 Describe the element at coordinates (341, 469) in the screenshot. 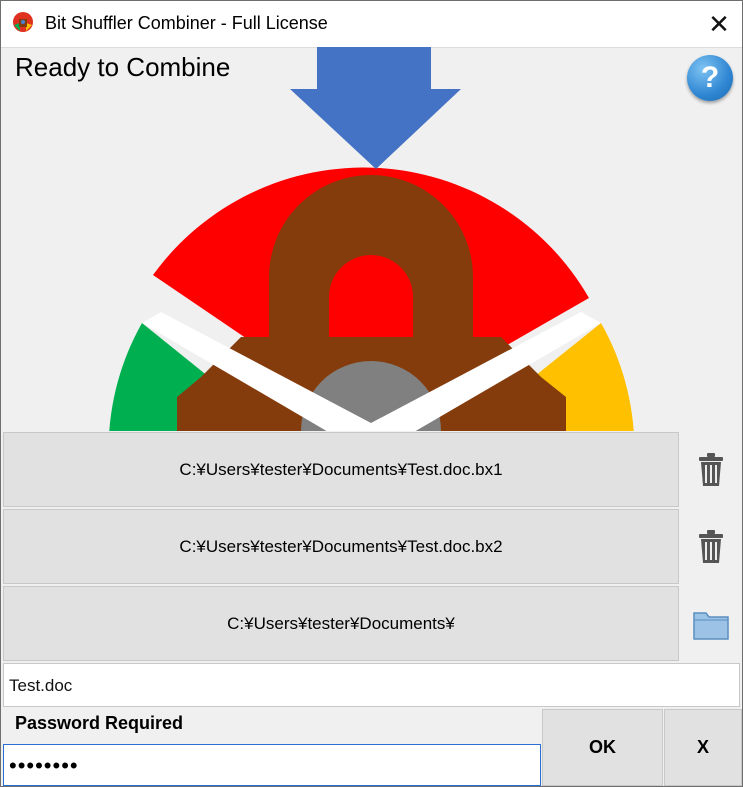

I see `file-row-1: C:¥Users¥tester¥Documents¥Test.doc.bx1` at that location.